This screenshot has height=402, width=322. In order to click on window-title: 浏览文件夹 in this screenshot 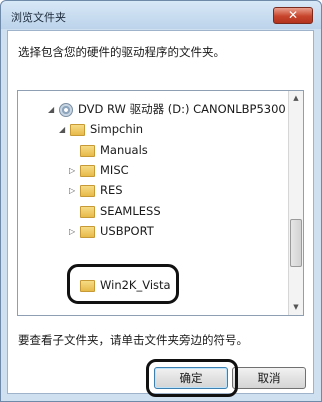, I will do `click(38, 17)`.